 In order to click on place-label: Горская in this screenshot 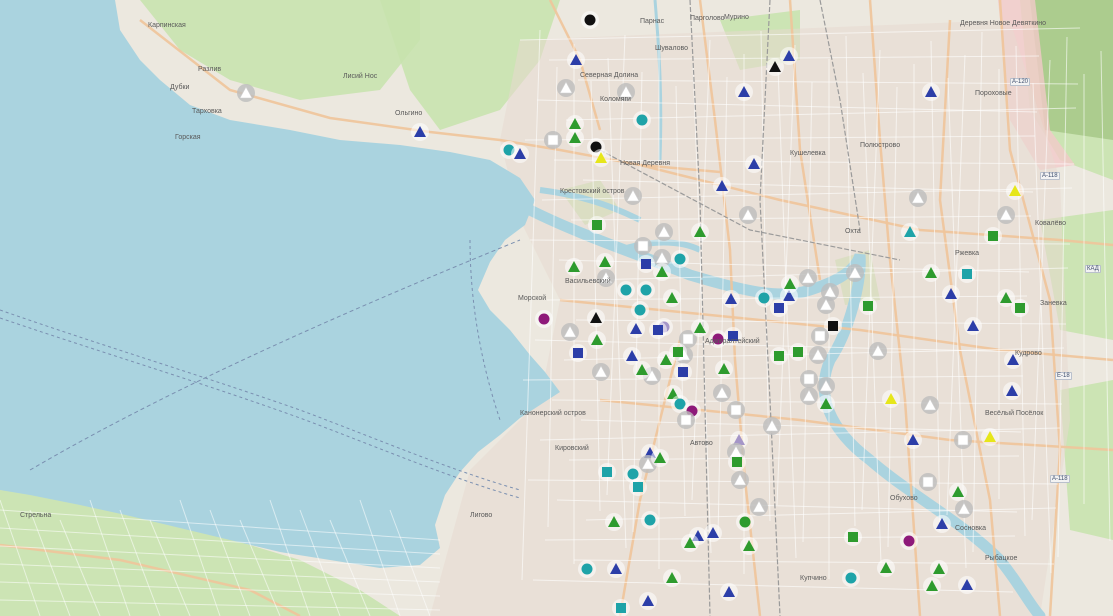, I will do `click(188, 137)`.